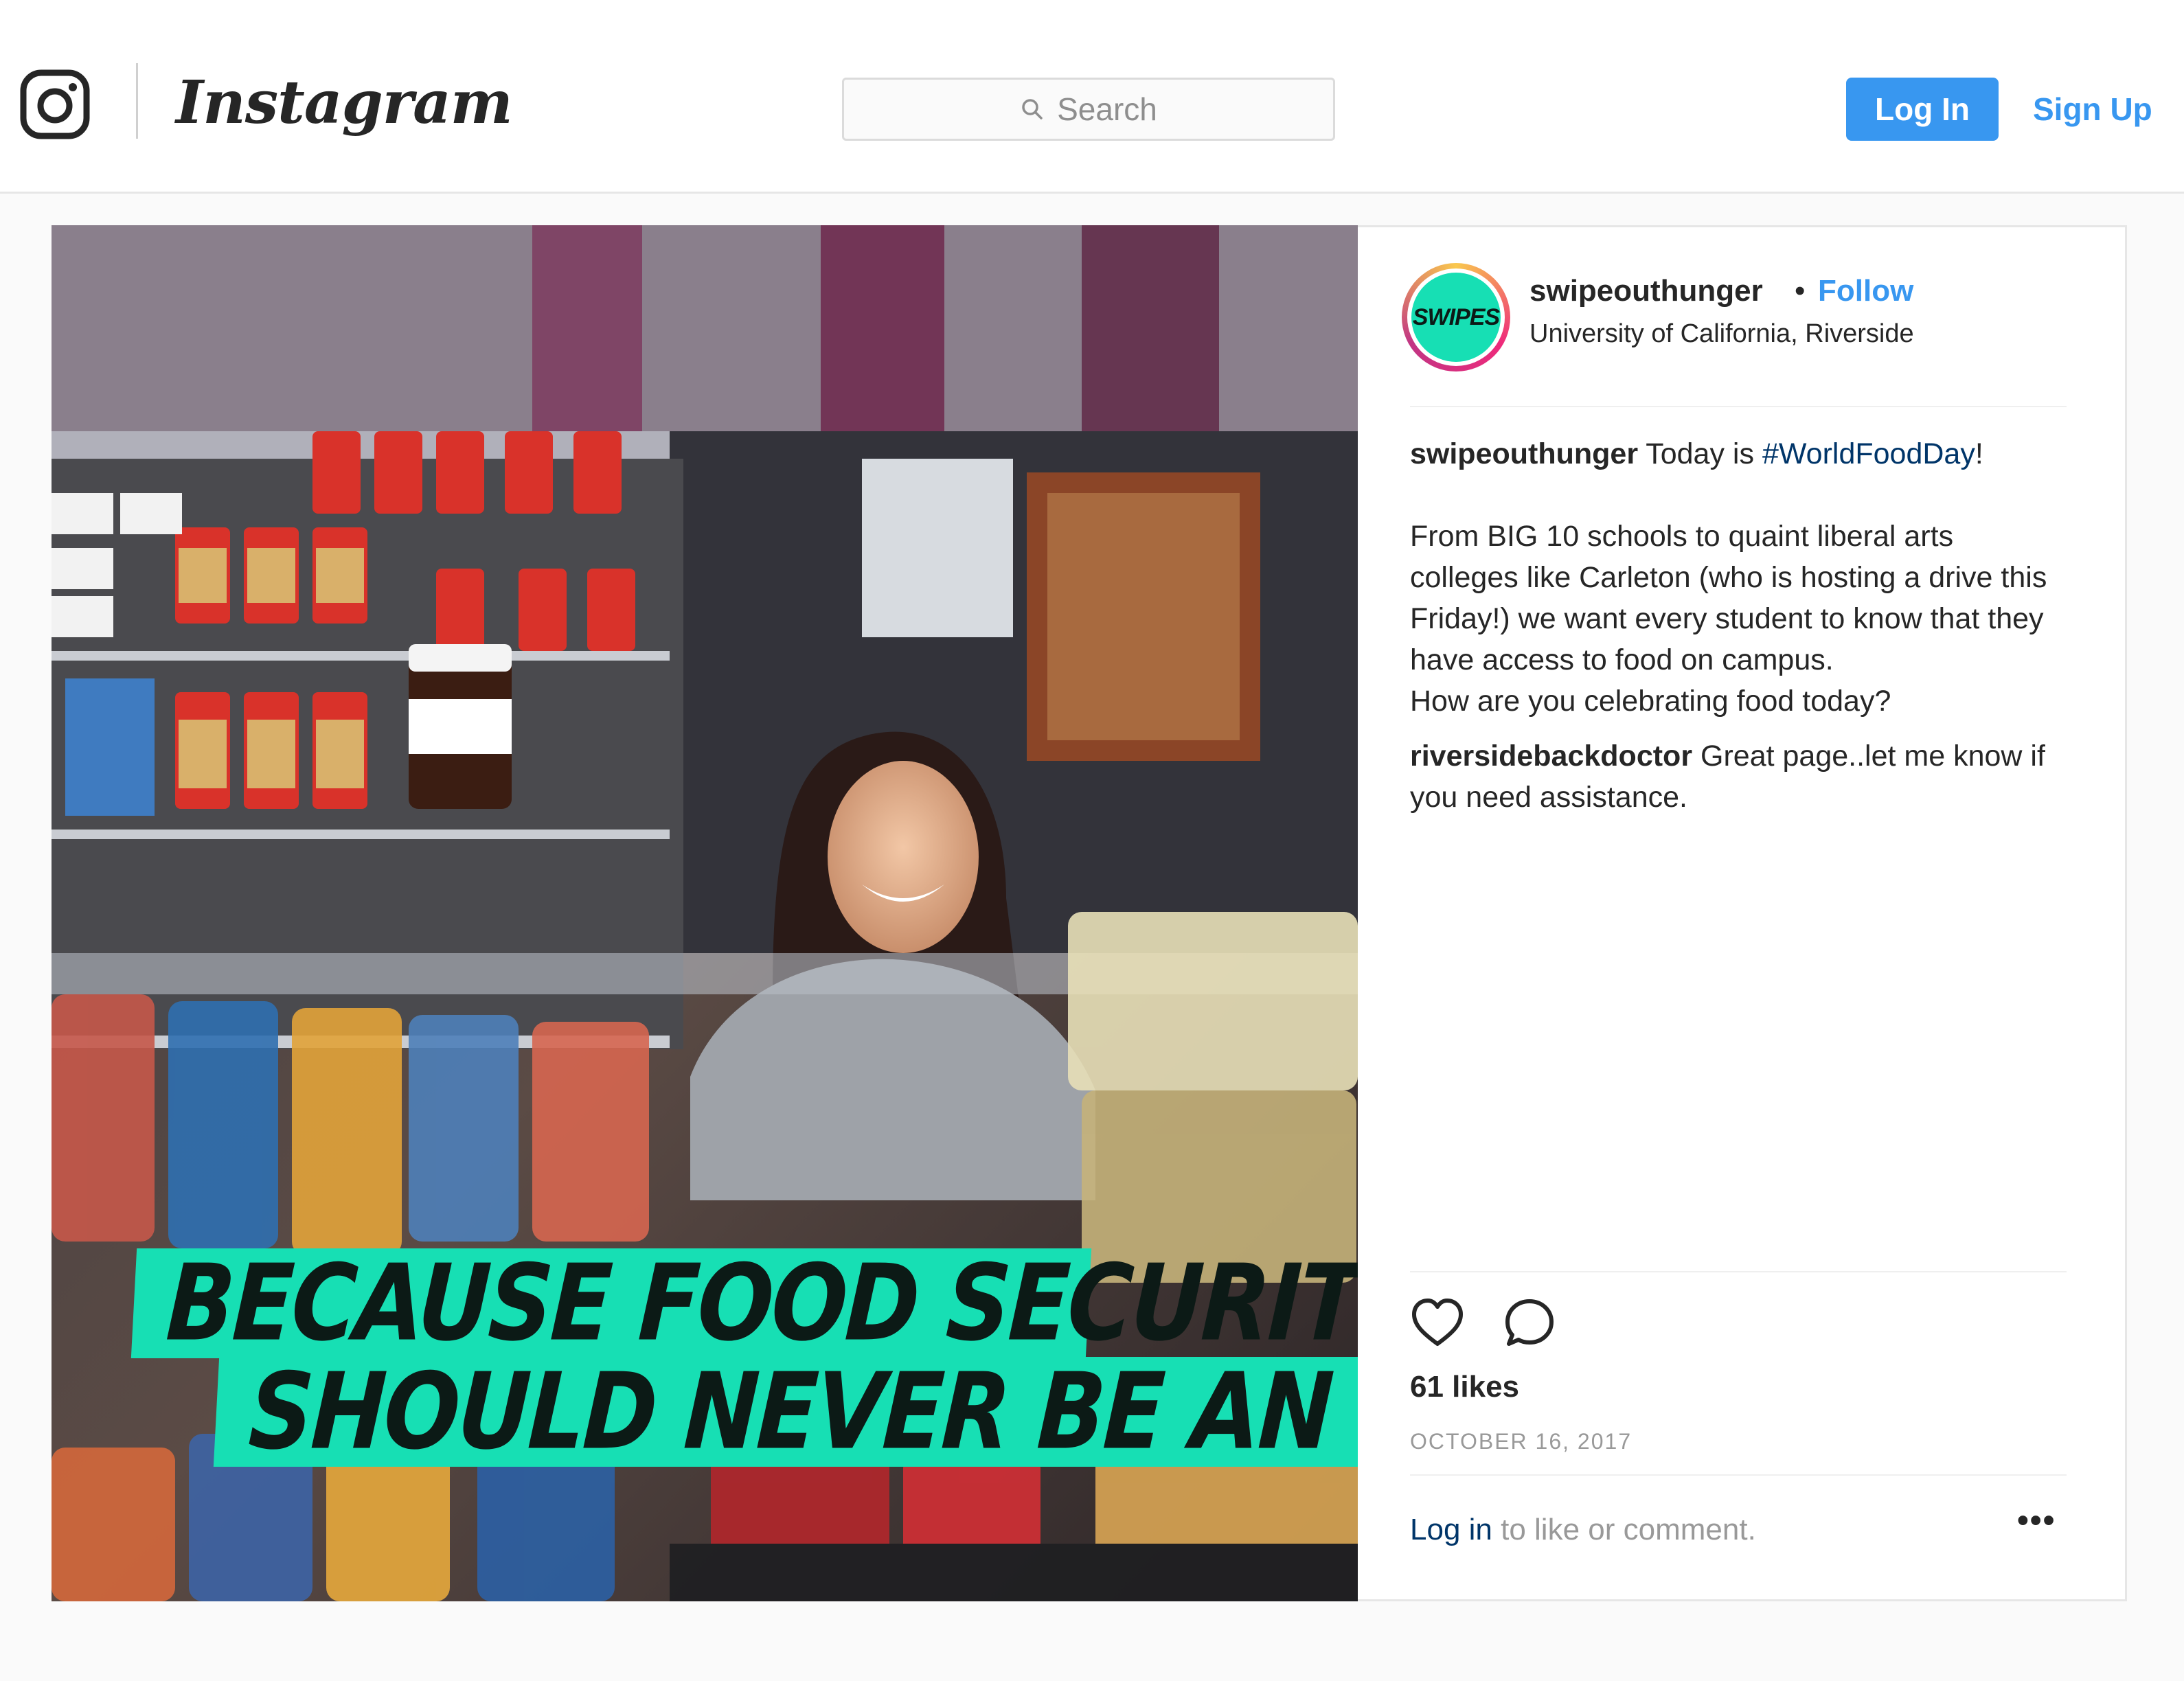 Image resolution: width=2184 pixels, height=1681 pixels. I want to click on camera-logo-icon, so click(55, 104).